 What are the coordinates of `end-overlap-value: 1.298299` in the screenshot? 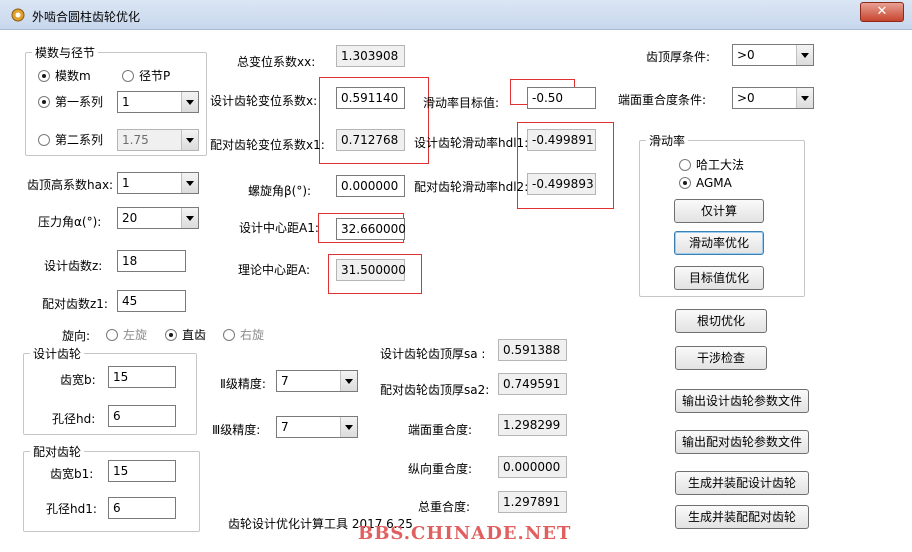 It's located at (532, 425).